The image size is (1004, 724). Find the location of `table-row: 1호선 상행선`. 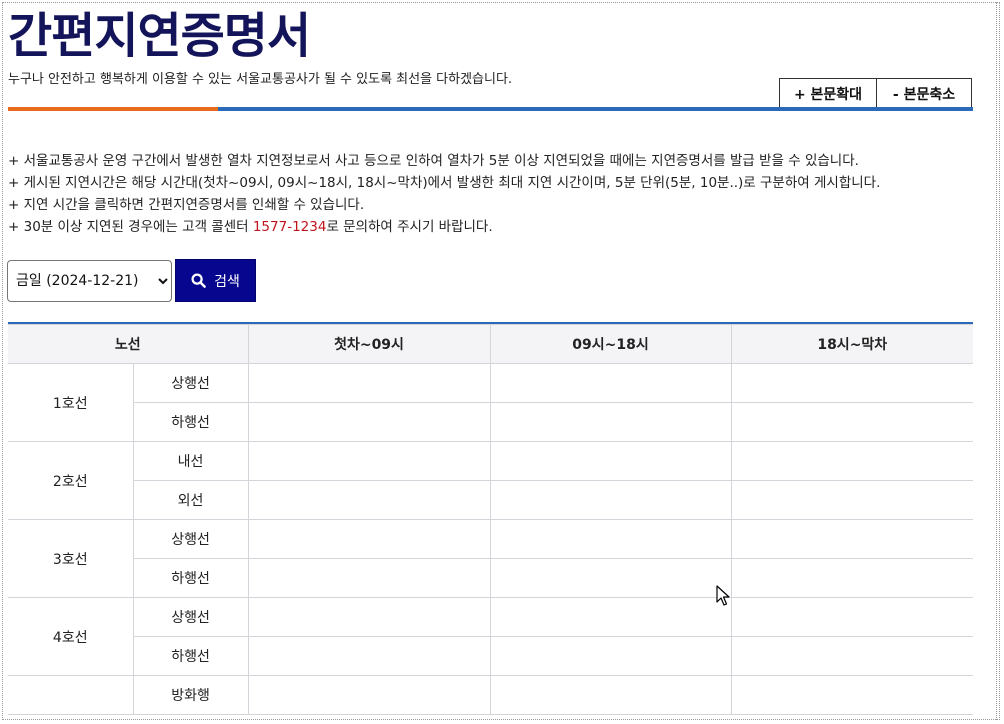

table-row: 1호선 상행선 is located at coordinates (491, 402).